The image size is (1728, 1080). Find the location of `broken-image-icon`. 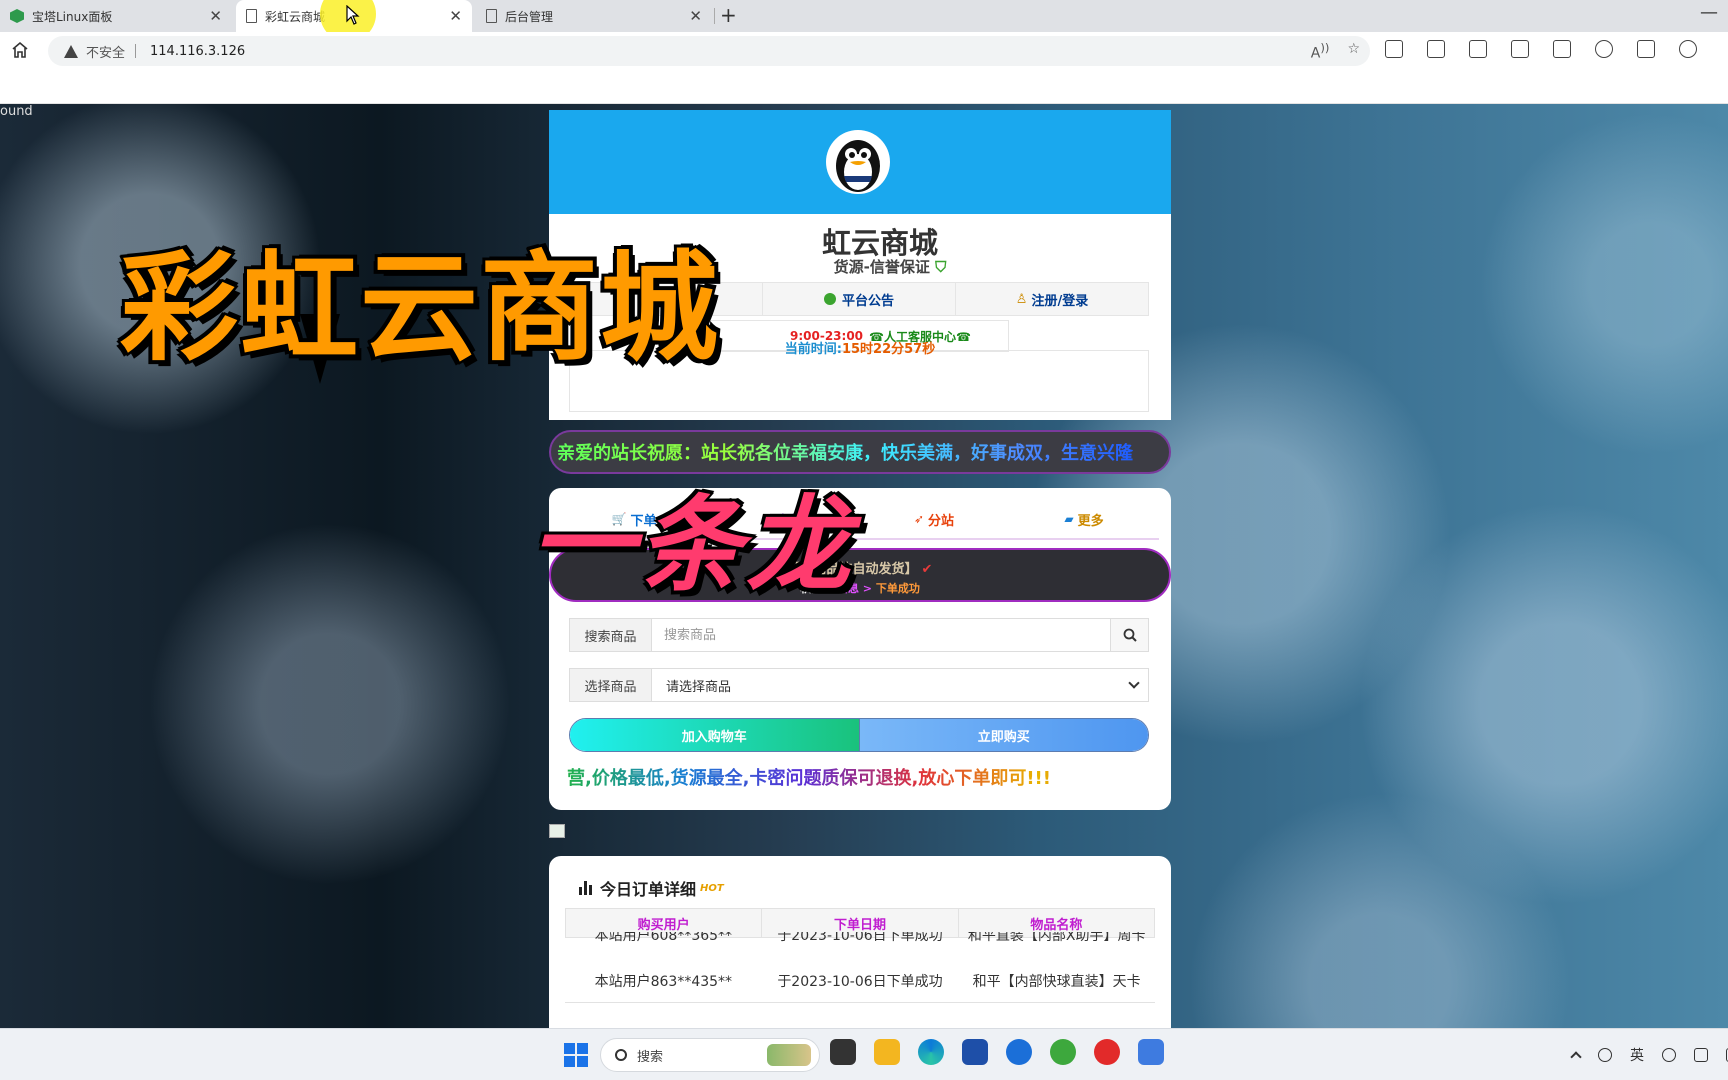

broken-image-icon is located at coordinates (557, 831).